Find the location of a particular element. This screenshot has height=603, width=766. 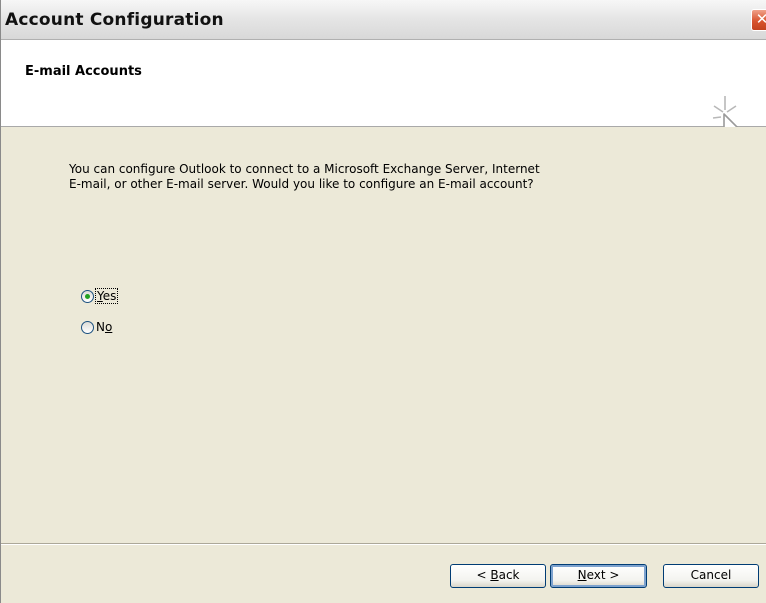

close-icon: ✕ is located at coordinates (760, 19).